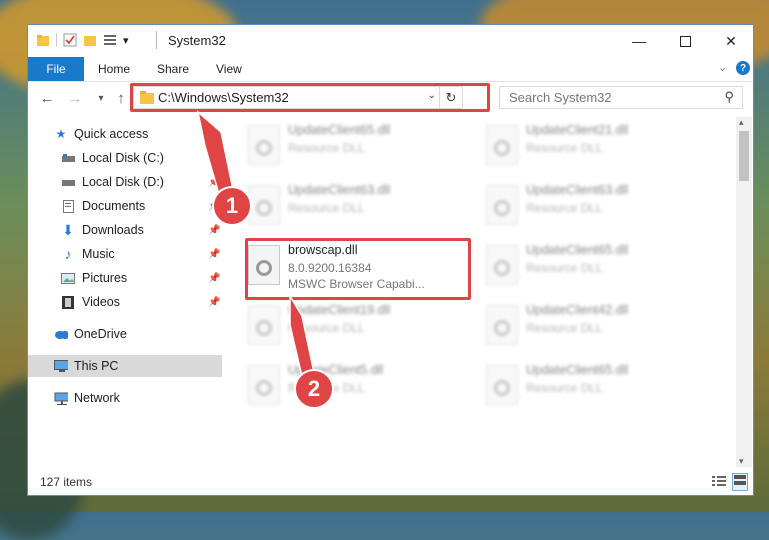 Image resolution: width=769 pixels, height=540 pixels. What do you see at coordinates (256, 247) in the screenshot?
I see `annotation-arrows` at bounding box center [256, 247].